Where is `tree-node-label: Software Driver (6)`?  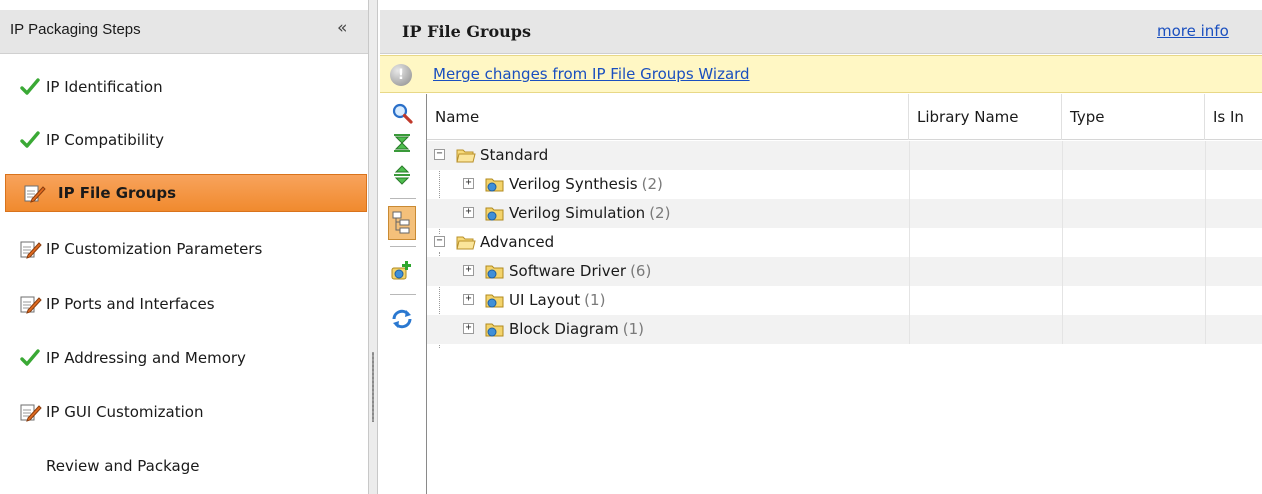 tree-node-label: Software Driver (6) is located at coordinates (580, 271).